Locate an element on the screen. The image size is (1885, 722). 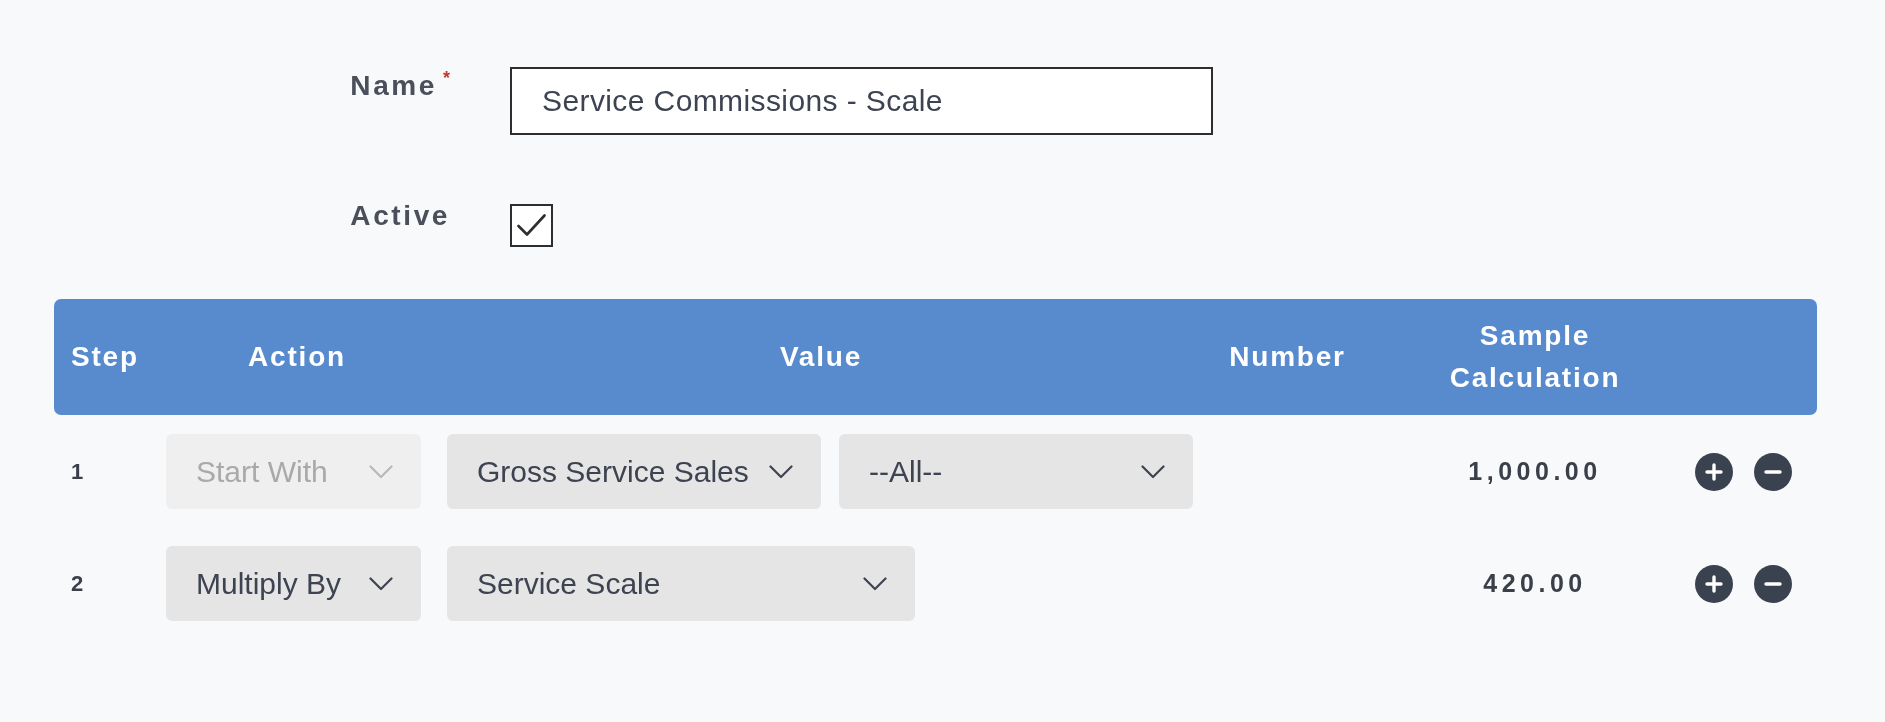
dropdown: Multiply By is located at coordinates (293, 583).